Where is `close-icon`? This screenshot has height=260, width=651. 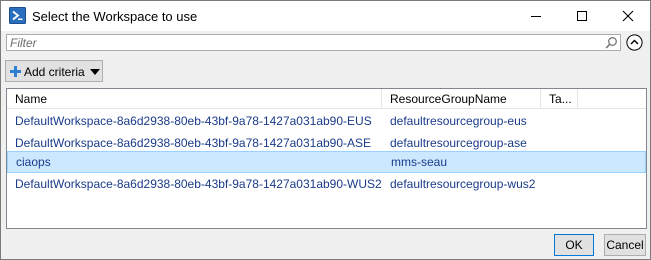 close-icon is located at coordinates (628, 16).